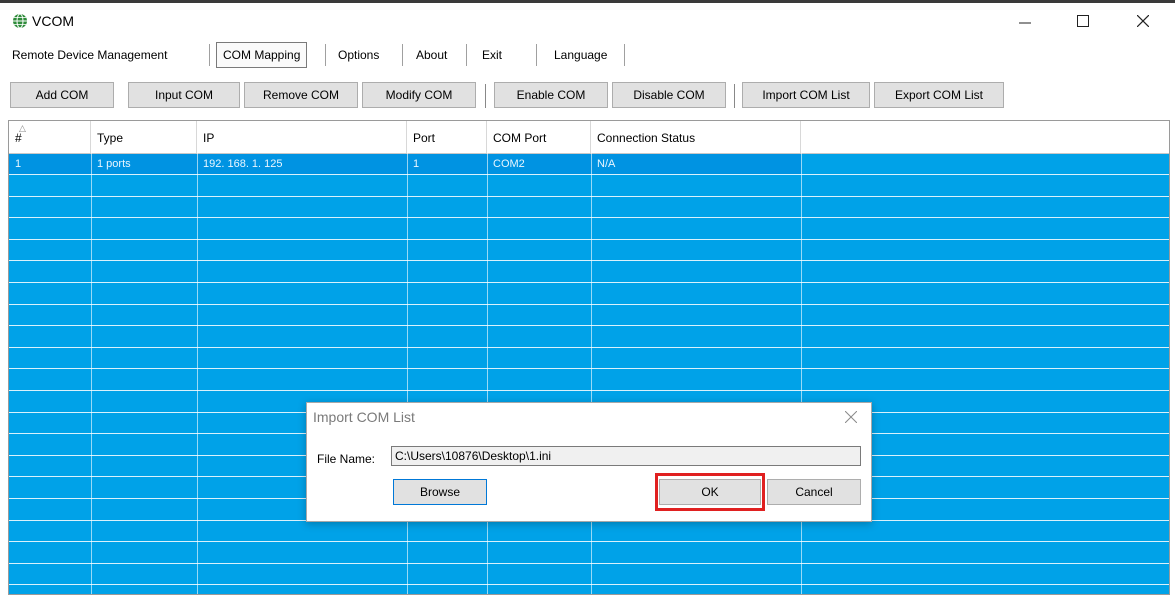 The height and width of the screenshot is (595, 1175). What do you see at coordinates (646, 138) in the screenshot?
I see `column-label: Connection Status` at bounding box center [646, 138].